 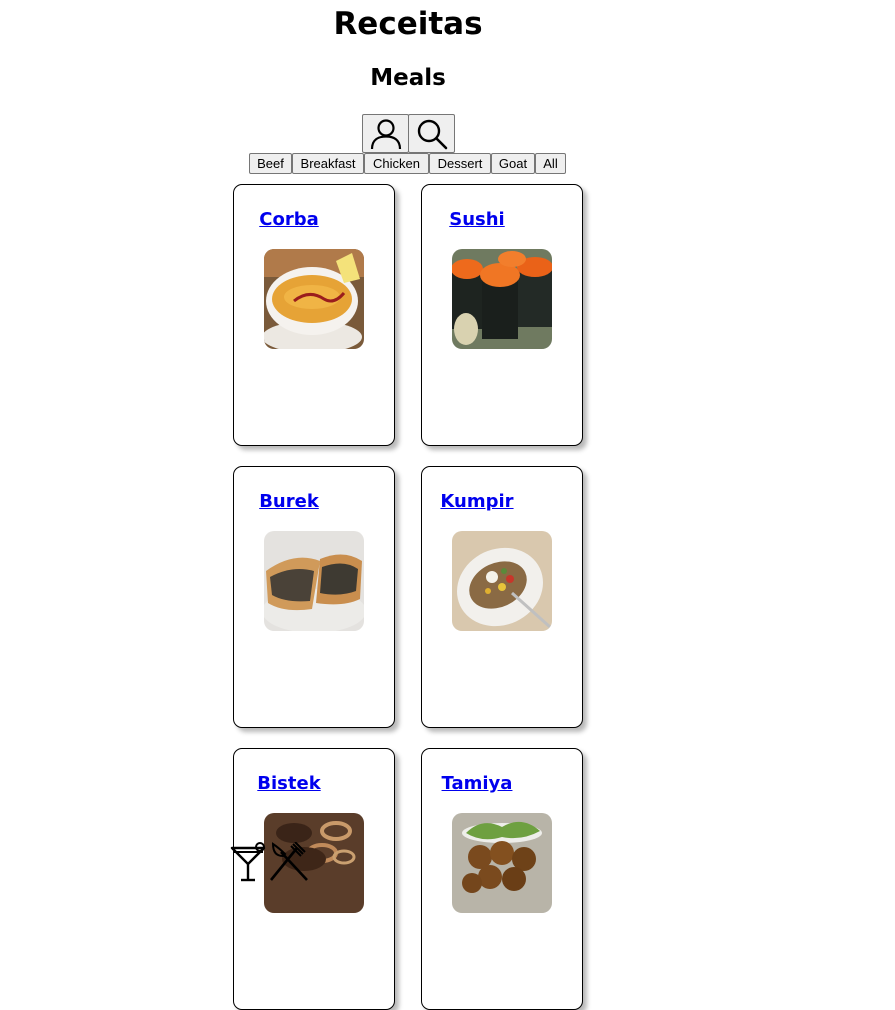 I want to click on recipe-card: Burek, so click(x=314, y=597).